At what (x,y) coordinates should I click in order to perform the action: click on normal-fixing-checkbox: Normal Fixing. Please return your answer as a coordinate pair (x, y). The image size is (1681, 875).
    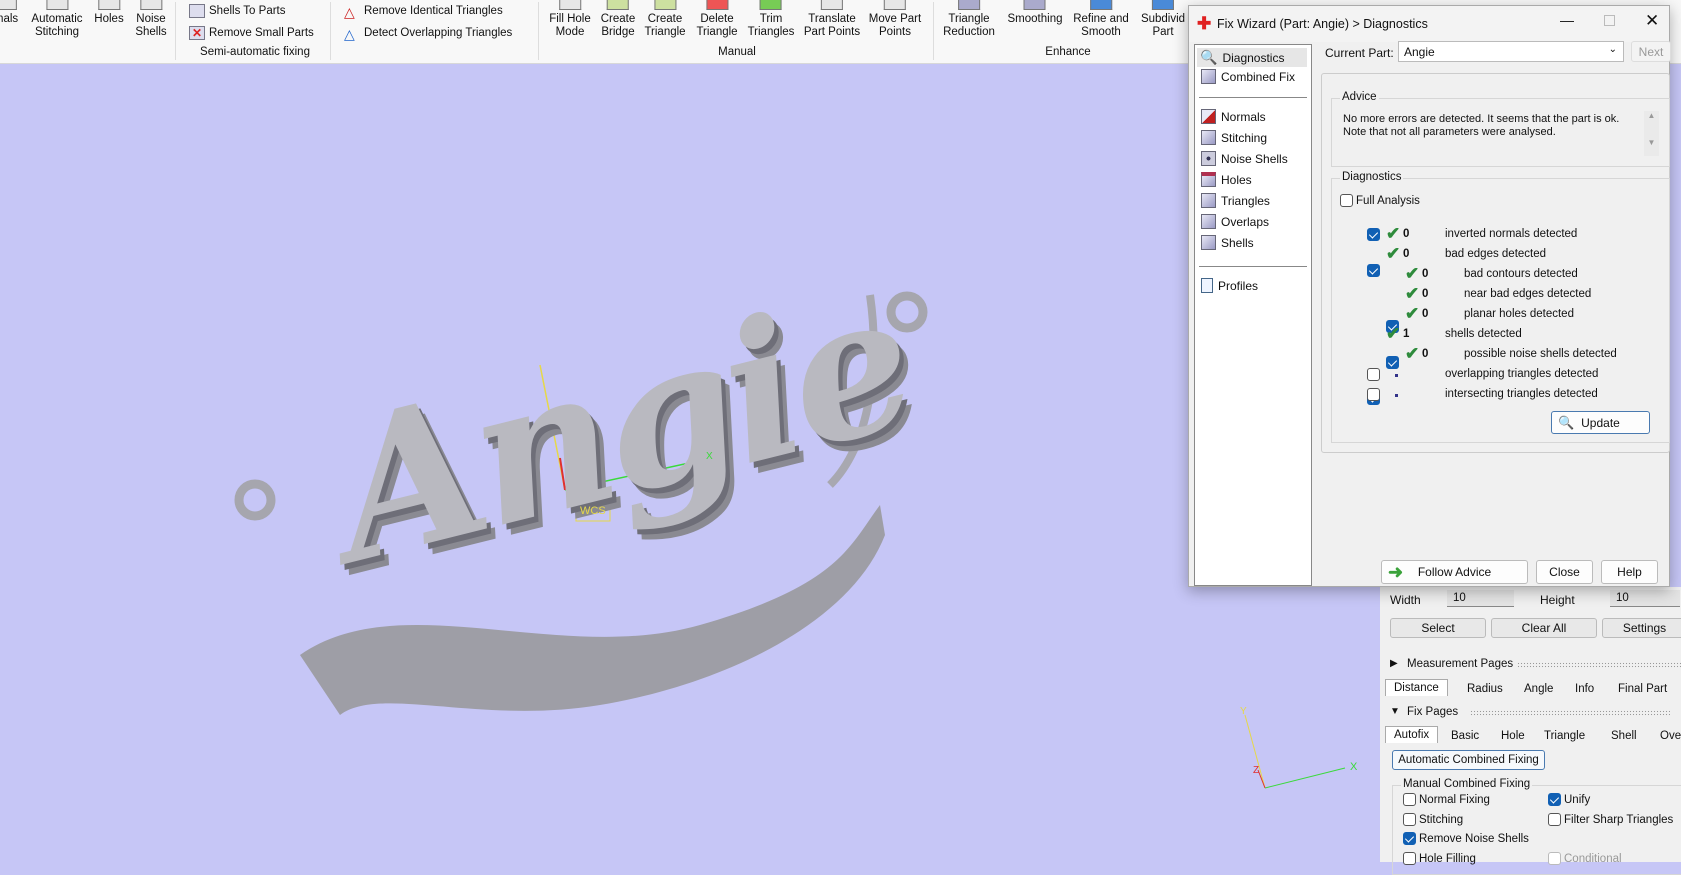
    Looking at the image, I should click on (1446, 799).